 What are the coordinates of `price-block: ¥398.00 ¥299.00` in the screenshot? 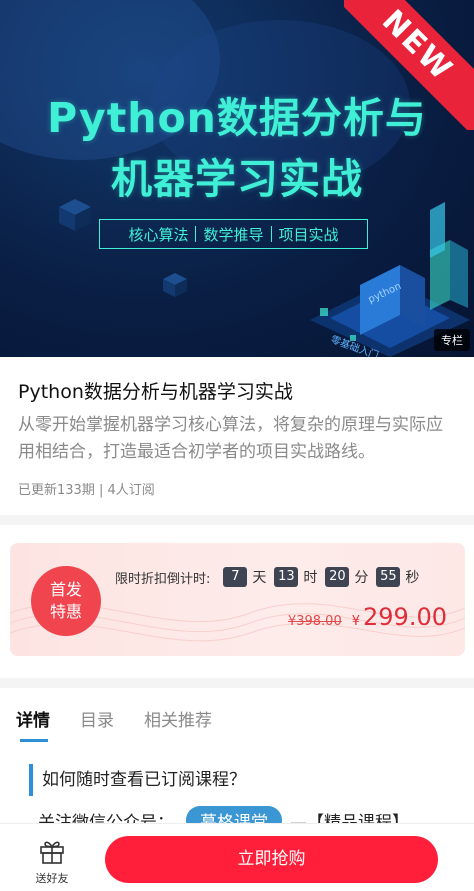 It's located at (367, 617).